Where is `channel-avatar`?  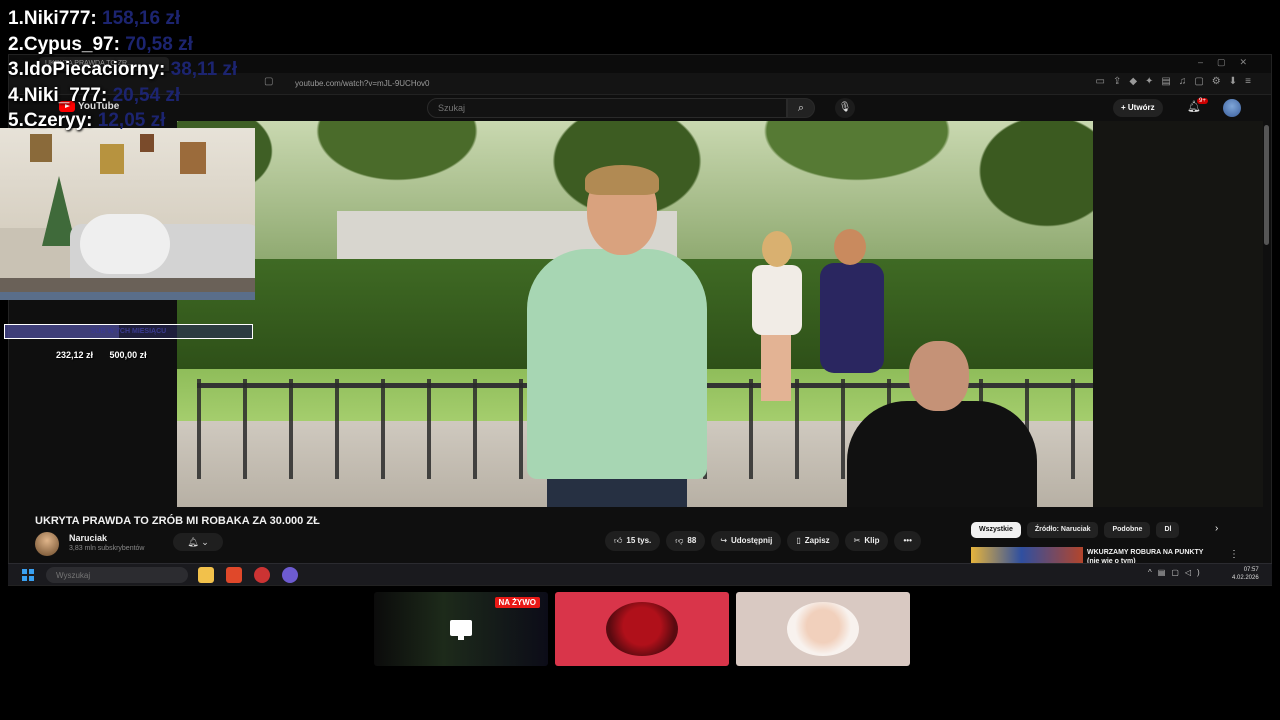
channel-avatar is located at coordinates (47, 544).